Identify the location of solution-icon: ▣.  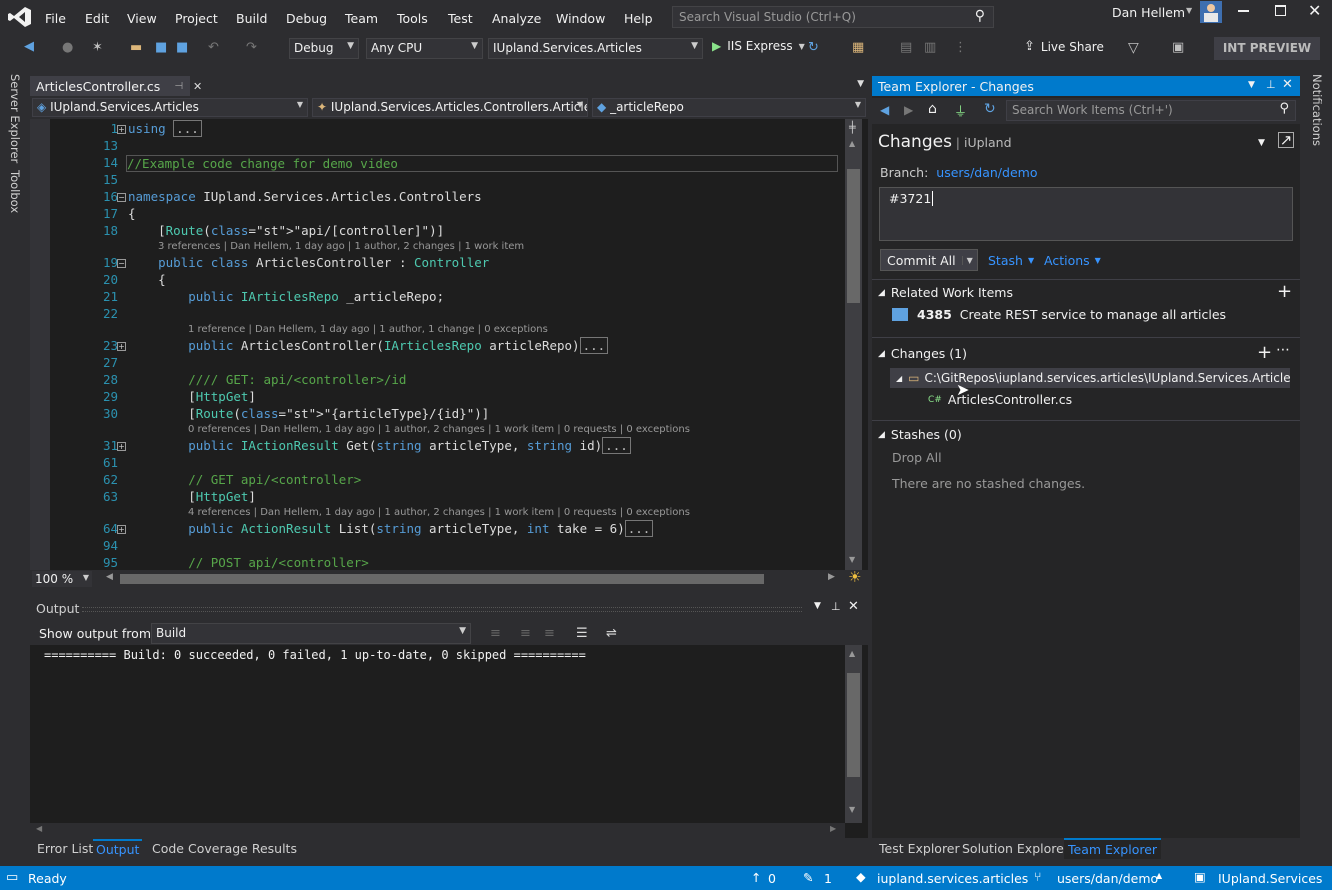
(1200, 876).